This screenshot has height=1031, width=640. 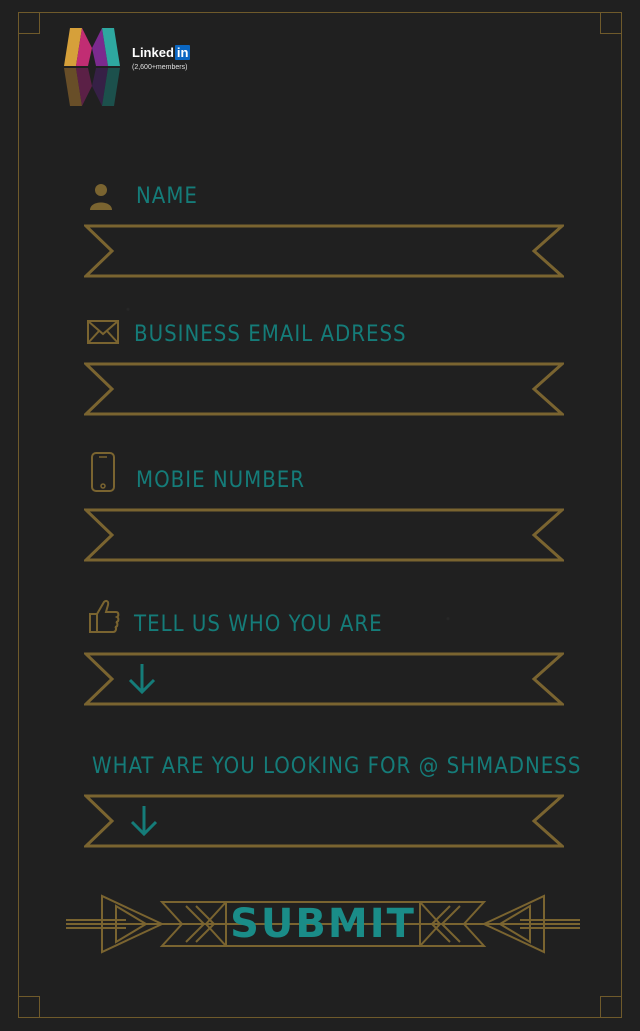 What do you see at coordinates (182, 52) in the screenshot?
I see `linkedin-in-badge: in` at bounding box center [182, 52].